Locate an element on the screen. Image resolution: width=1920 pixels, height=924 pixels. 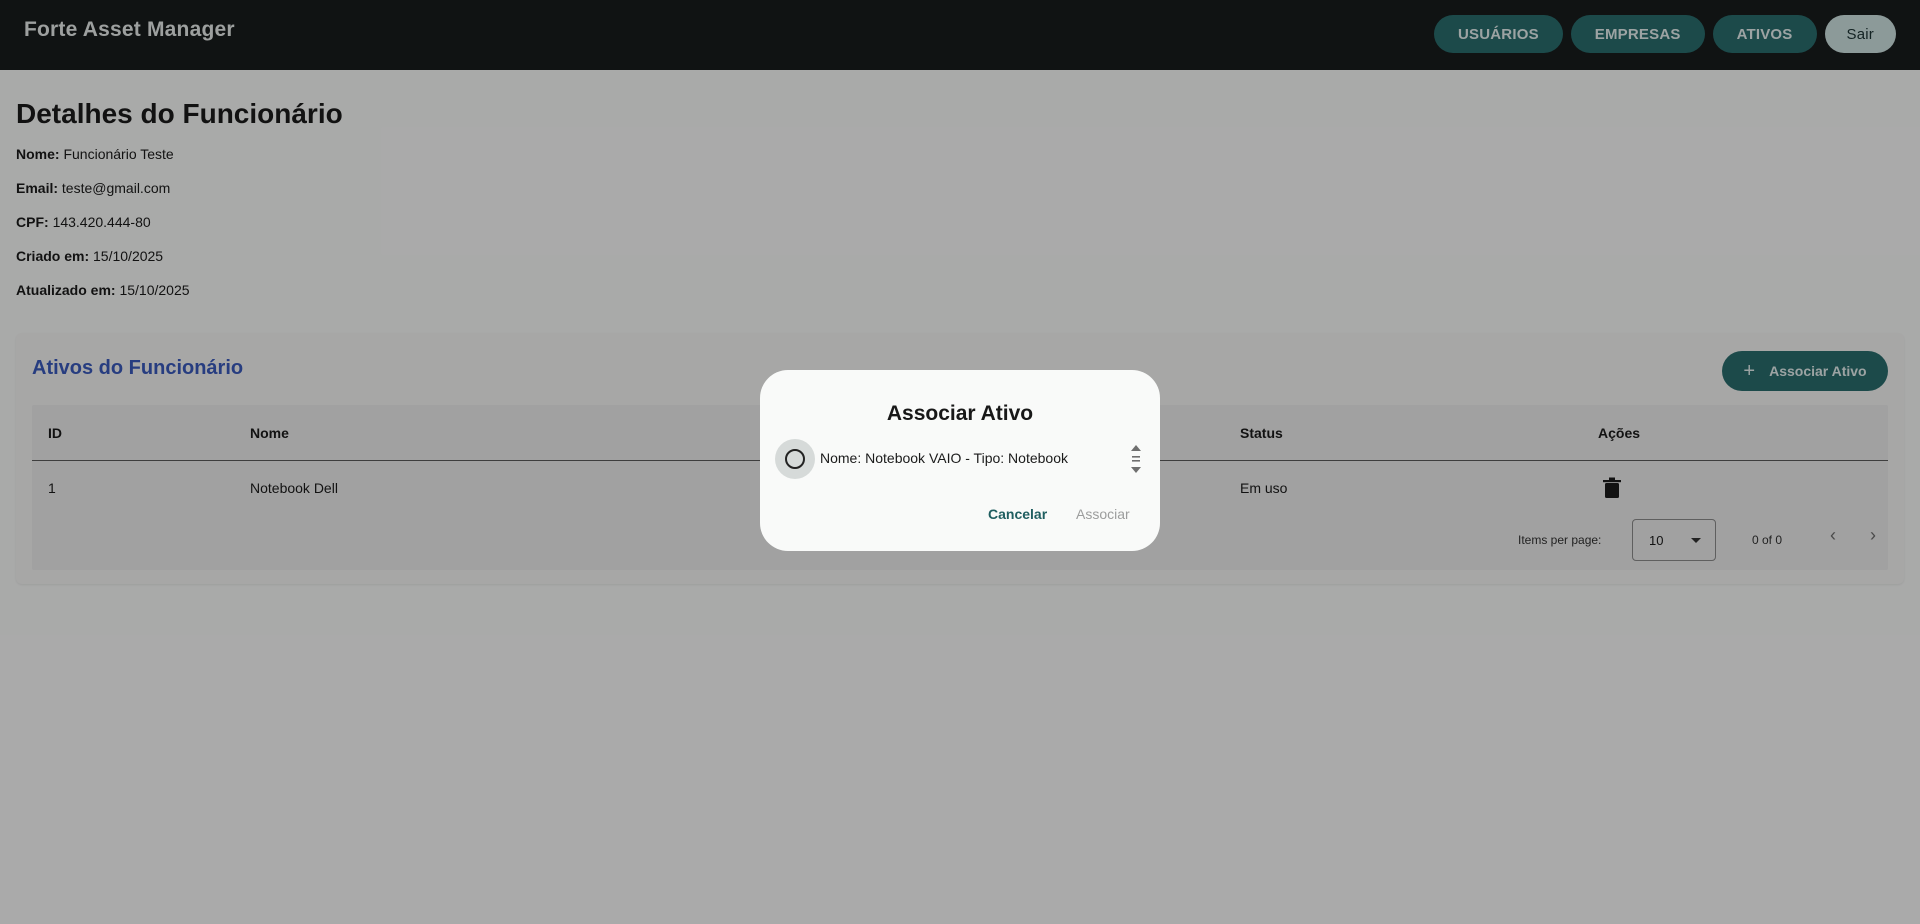
asset-option-radio is located at coordinates (795, 459).